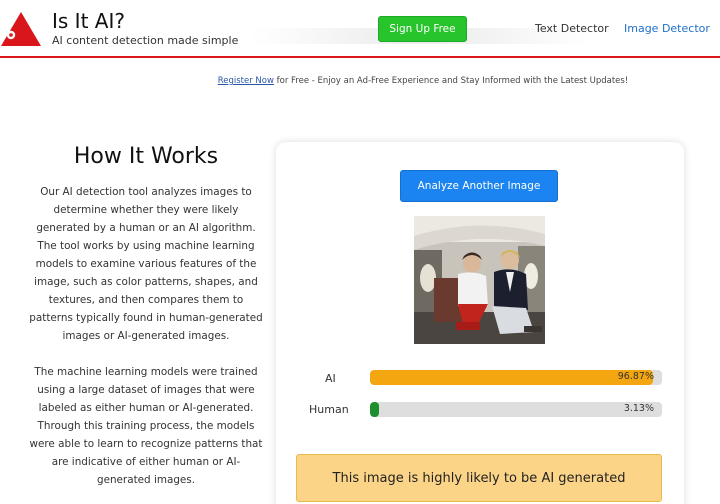 The image size is (720, 504). What do you see at coordinates (516, 409) in the screenshot?
I see `human-progress-bar: 3.13%` at bounding box center [516, 409].